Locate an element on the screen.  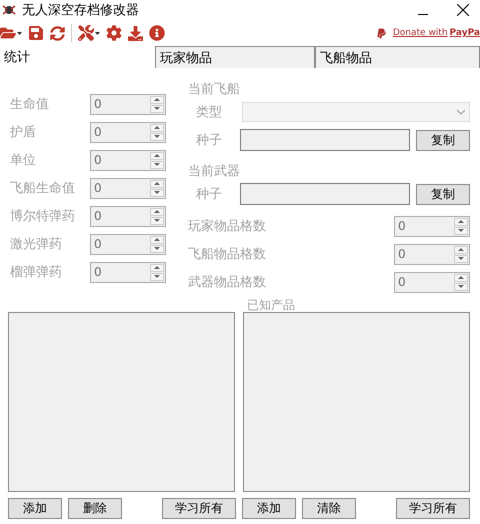
field-label: 单位 is located at coordinates (23, 160).